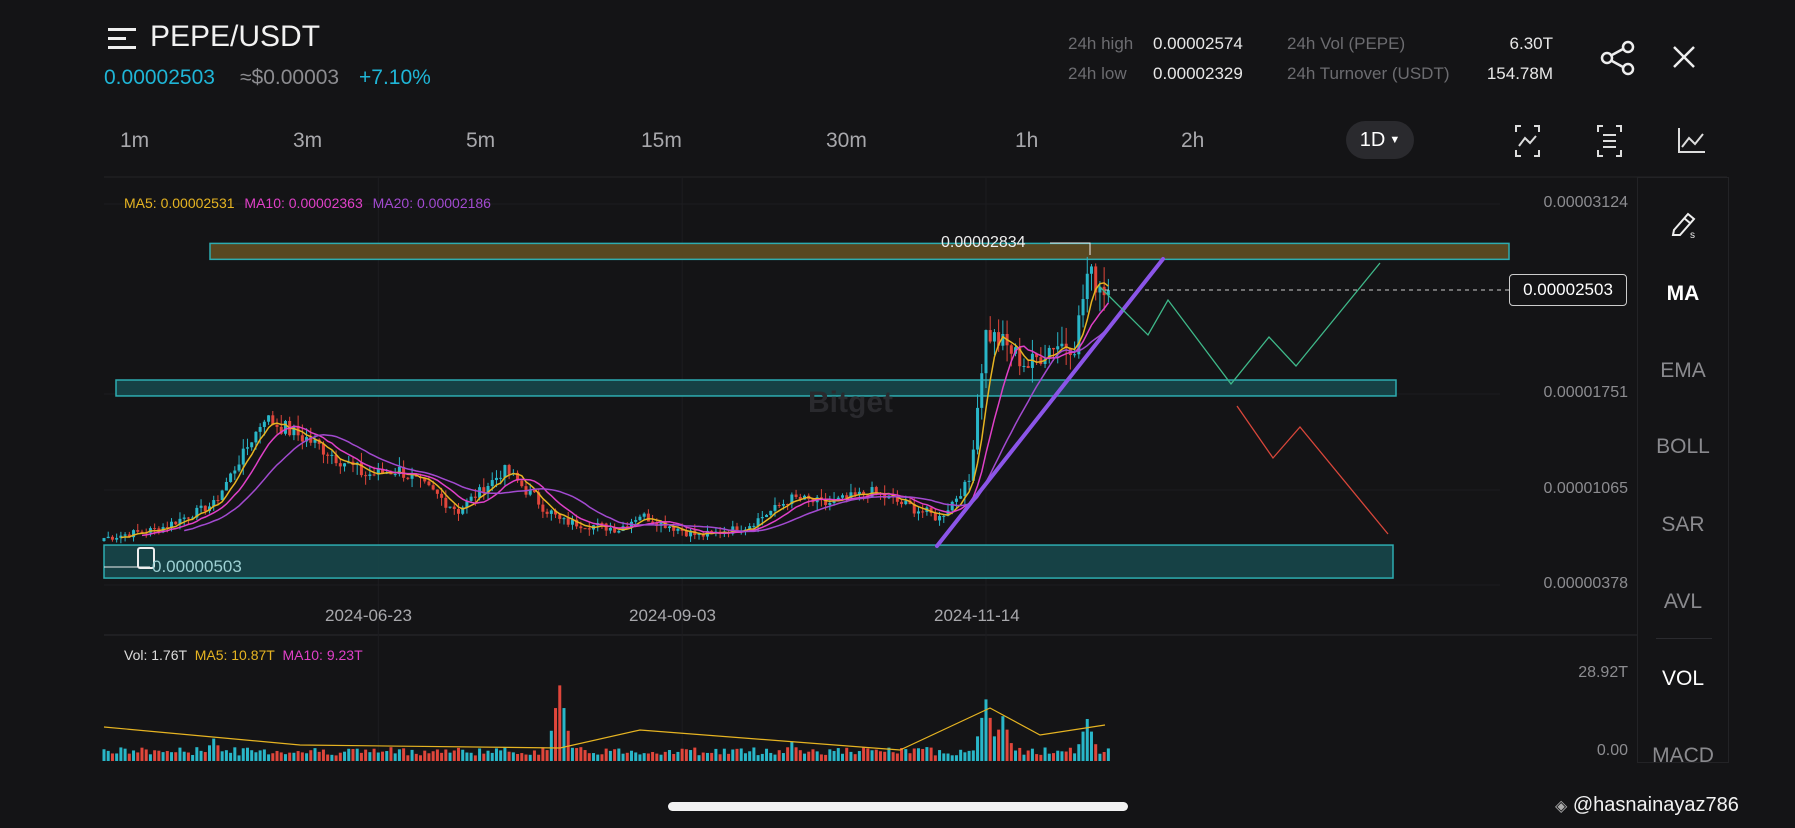  Describe the element at coordinates (1050, 402) in the screenshot. I see `trend-line` at that location.